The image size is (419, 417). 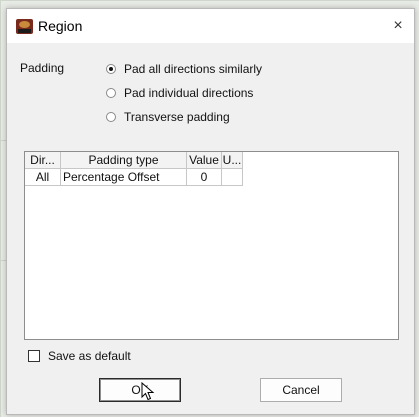 I want to click on radio-button-selected, so click(x=111, y=69).